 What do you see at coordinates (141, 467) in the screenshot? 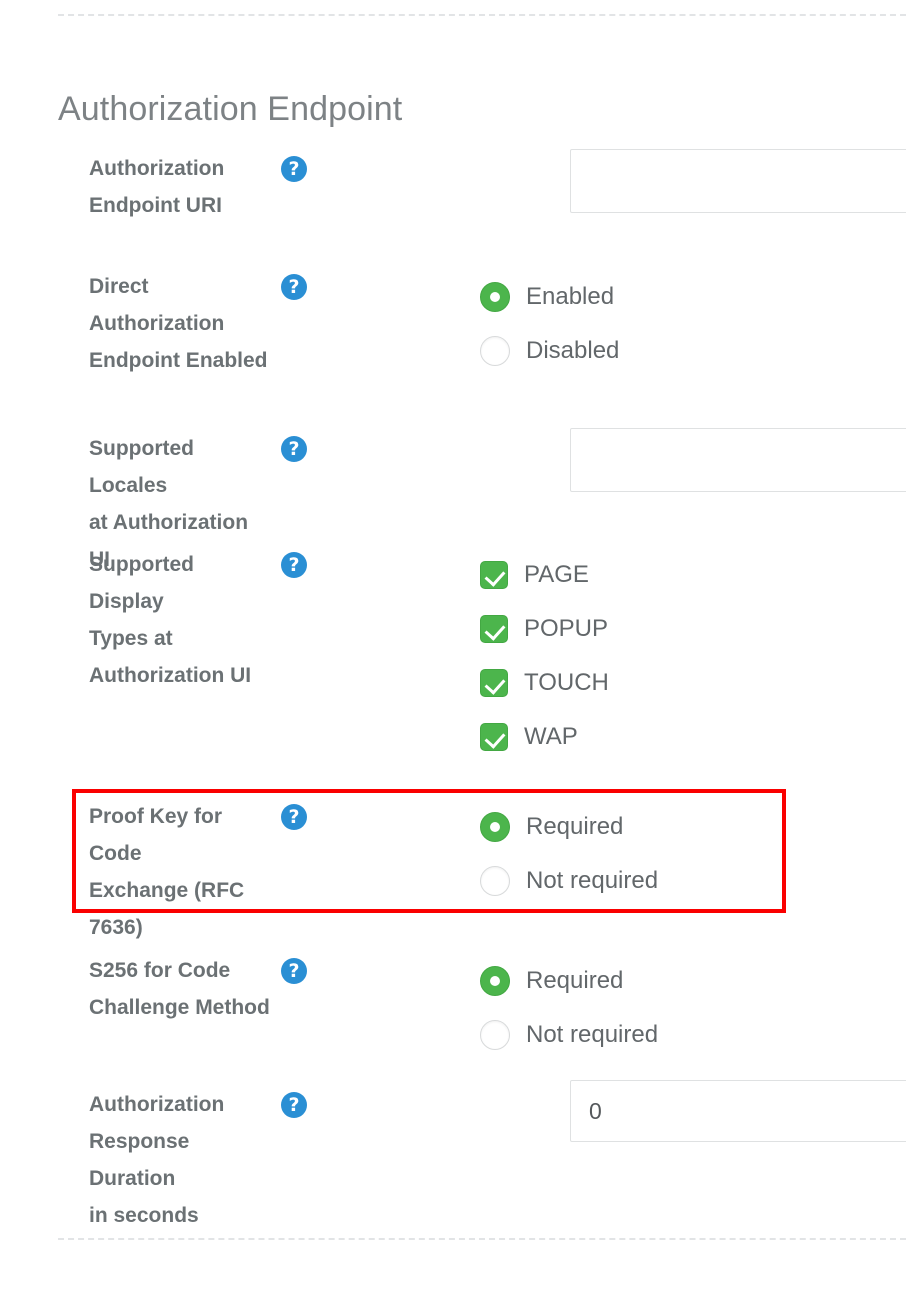
I see `label-line: Supported Locales` at bounding box center [141, 467].